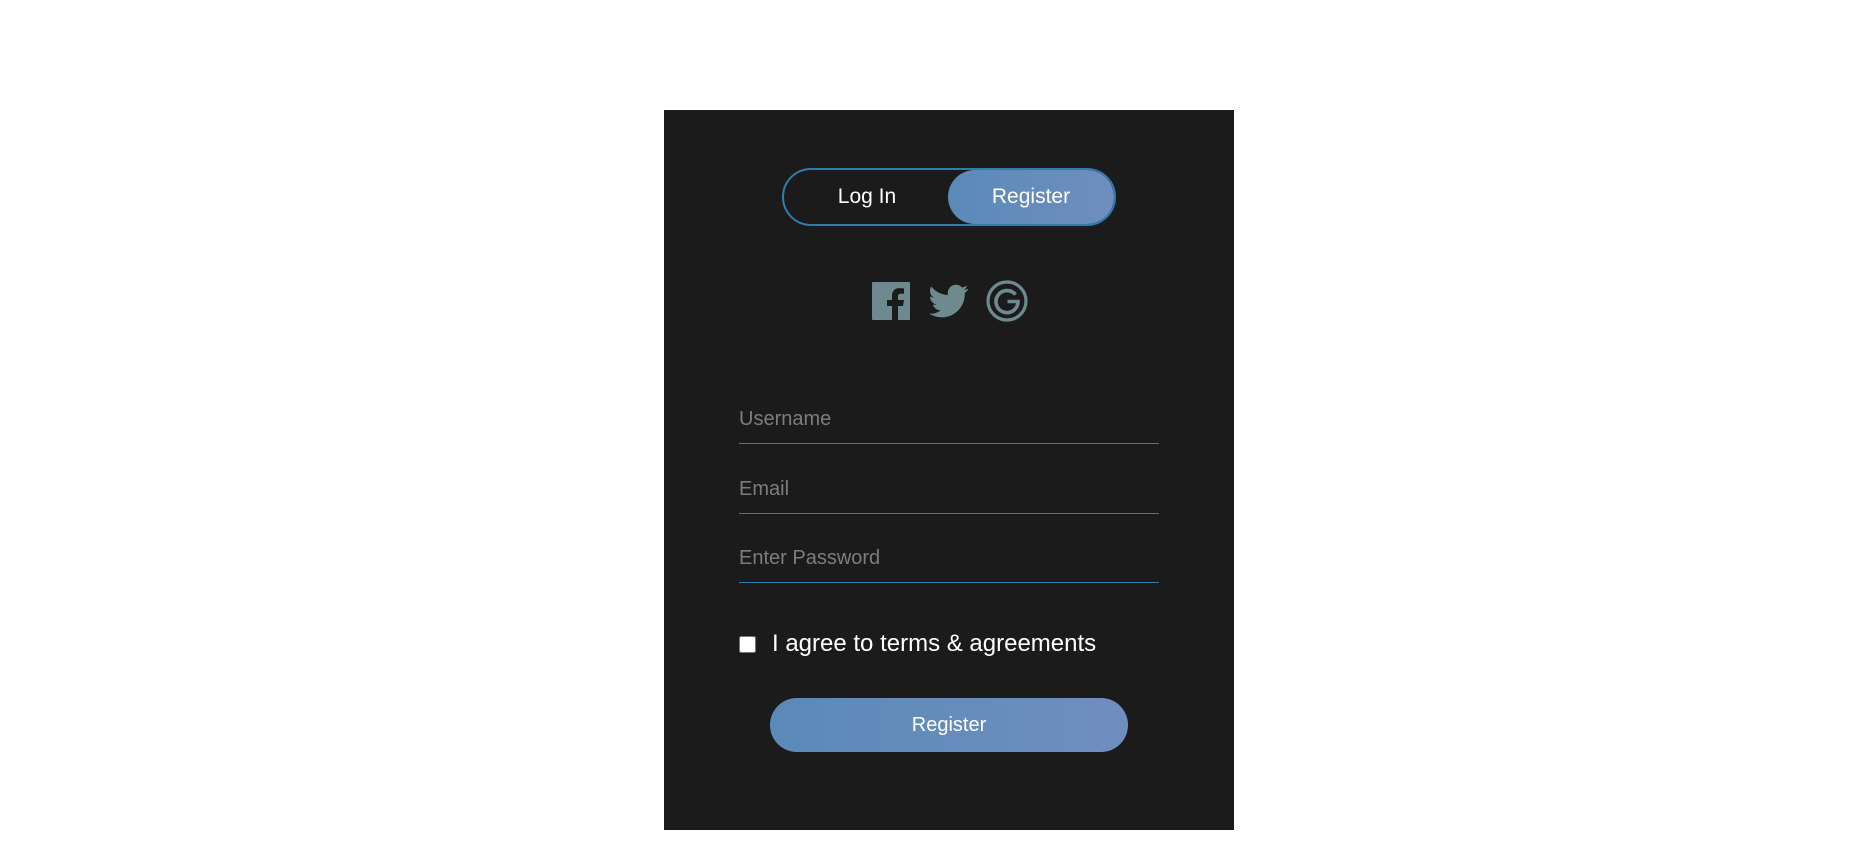 The image size is (1867, 850). What do you see at coordinates (949, 559) in the screenshot?
I see `password-input` at bounding box center [949, 559].